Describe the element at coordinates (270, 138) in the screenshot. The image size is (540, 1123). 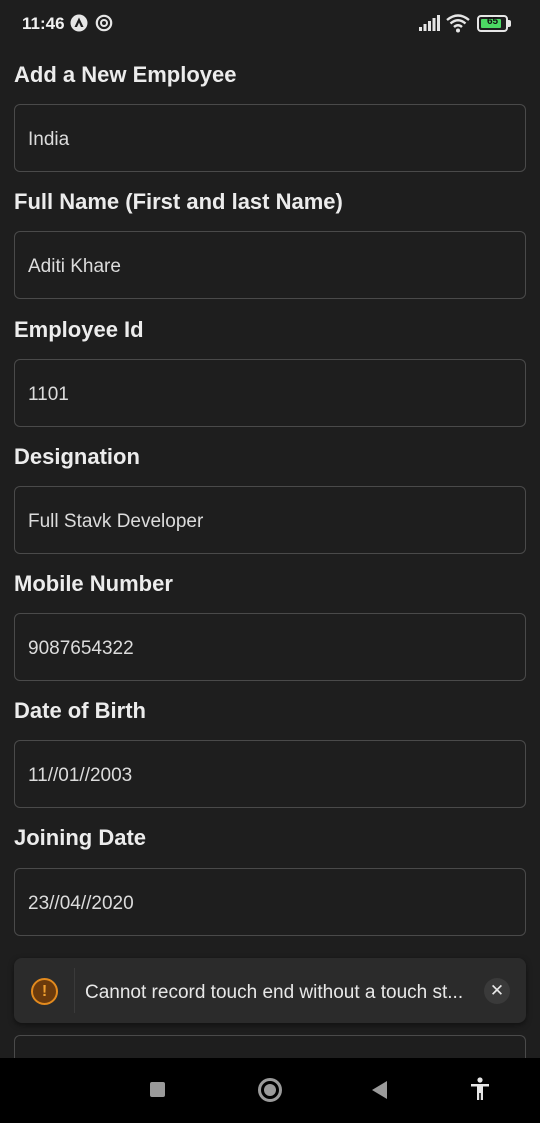
I see `country-field: India` at that location.